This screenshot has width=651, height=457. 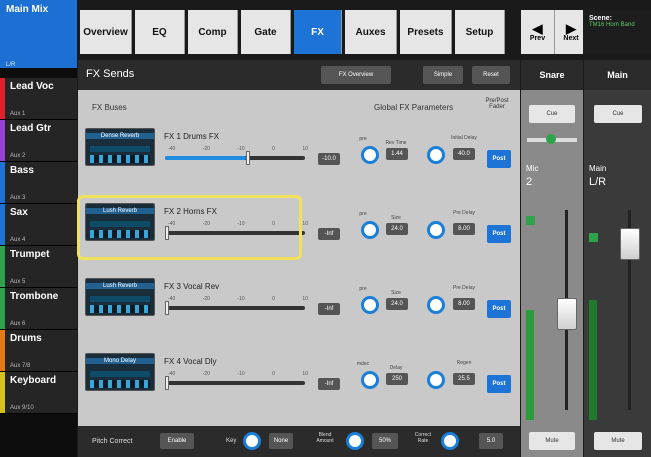 I want to click on prev-label: Prev, so click(x=537, y=38).